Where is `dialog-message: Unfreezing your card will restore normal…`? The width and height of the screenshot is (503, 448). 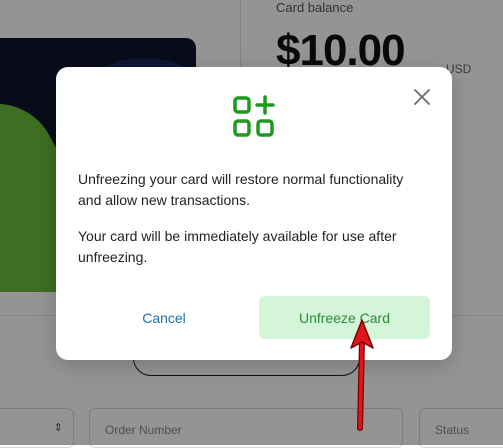 dialog-message: Unfreezing your card will restore normal… is located at coordinates (241, 189).